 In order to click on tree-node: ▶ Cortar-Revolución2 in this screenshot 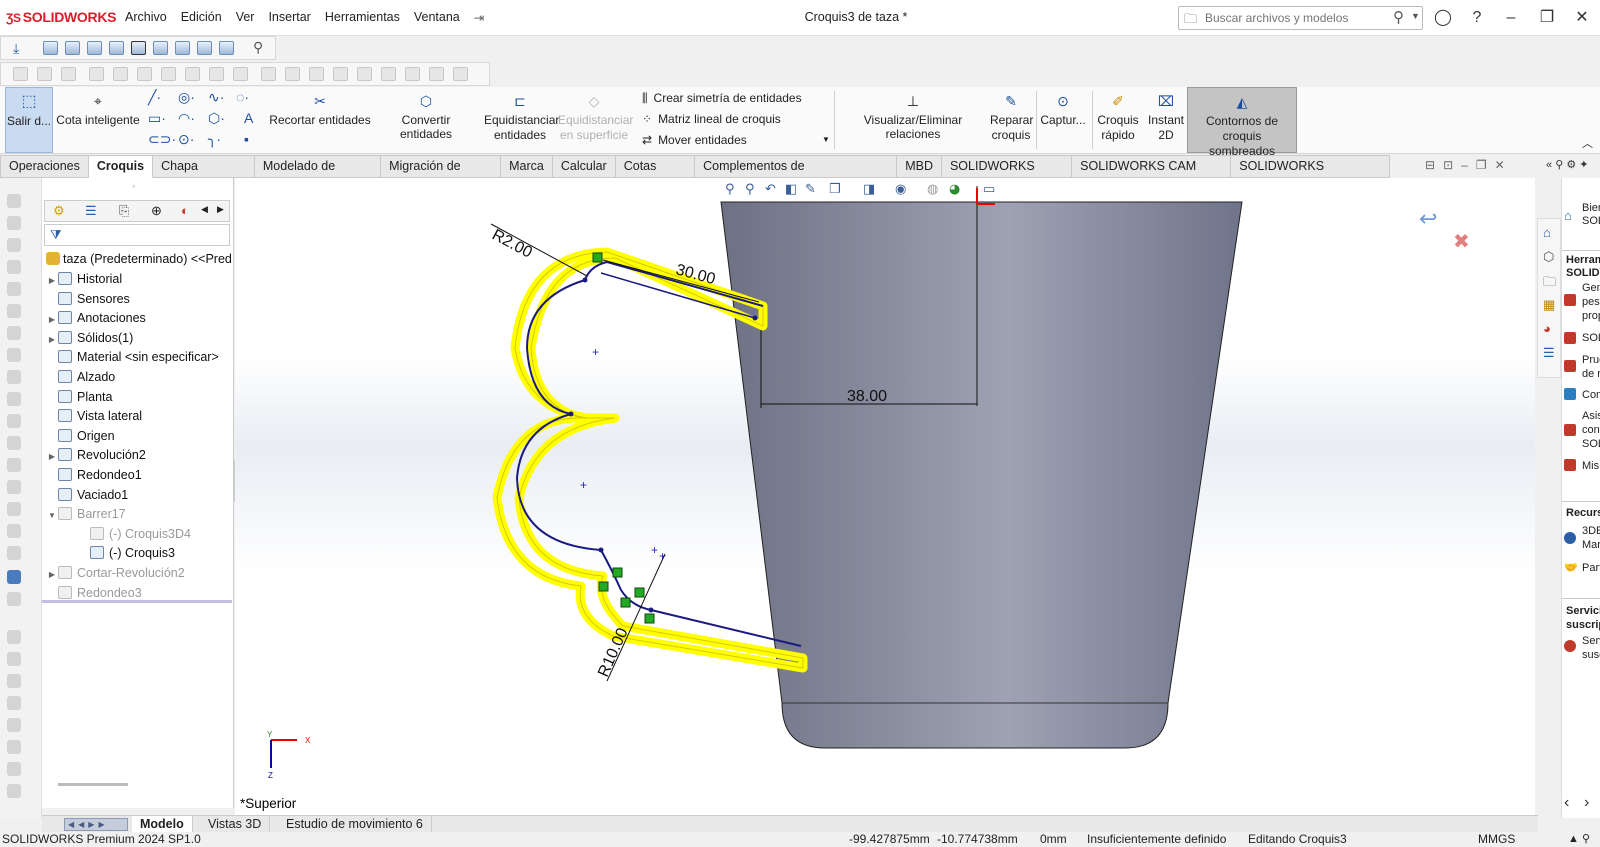, I will do `click(115, 573)`.